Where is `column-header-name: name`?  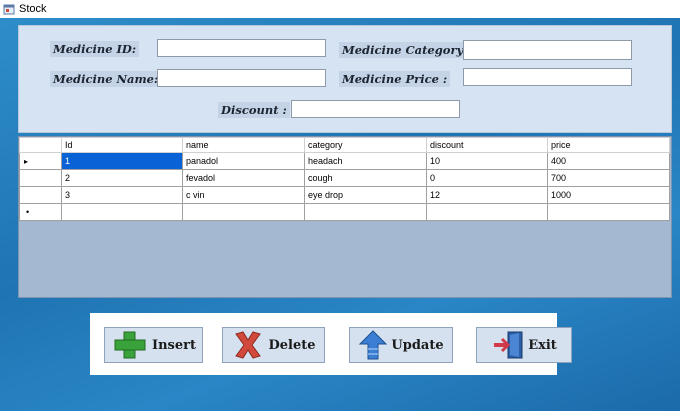 column-header-name: name is located at coordinates (243, 145).